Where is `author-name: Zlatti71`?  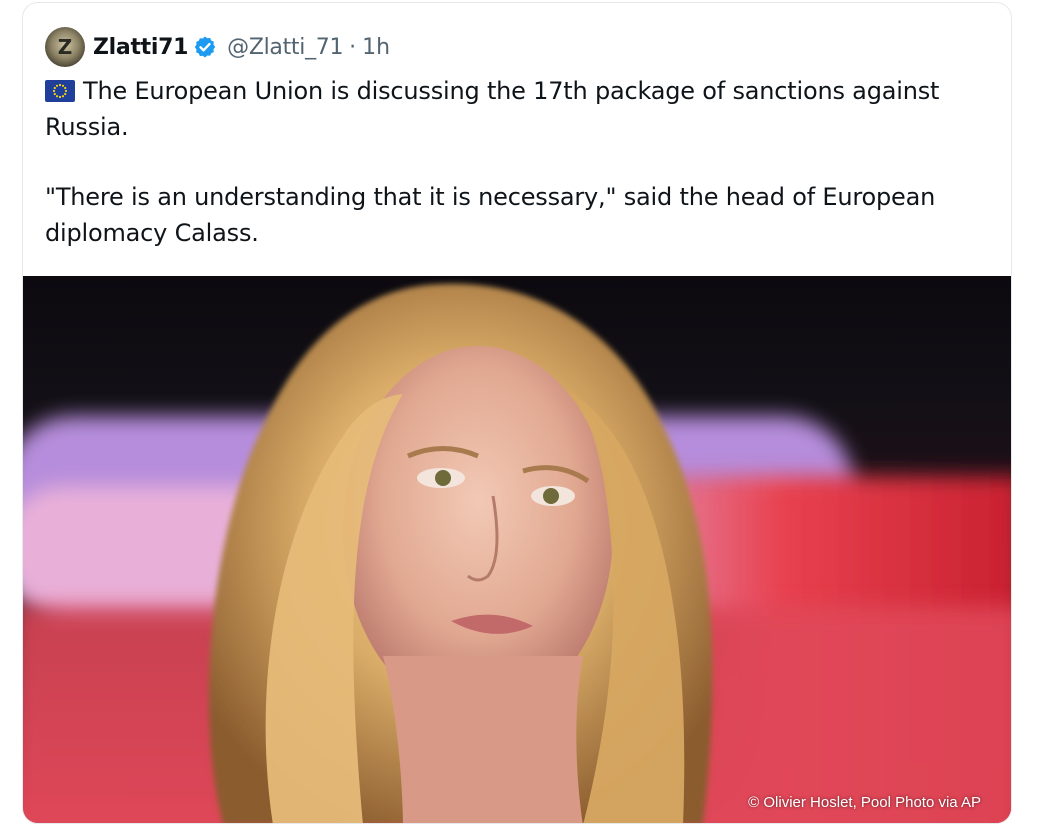
author-name: Zlatti71 is located at coordinates (140, 47).